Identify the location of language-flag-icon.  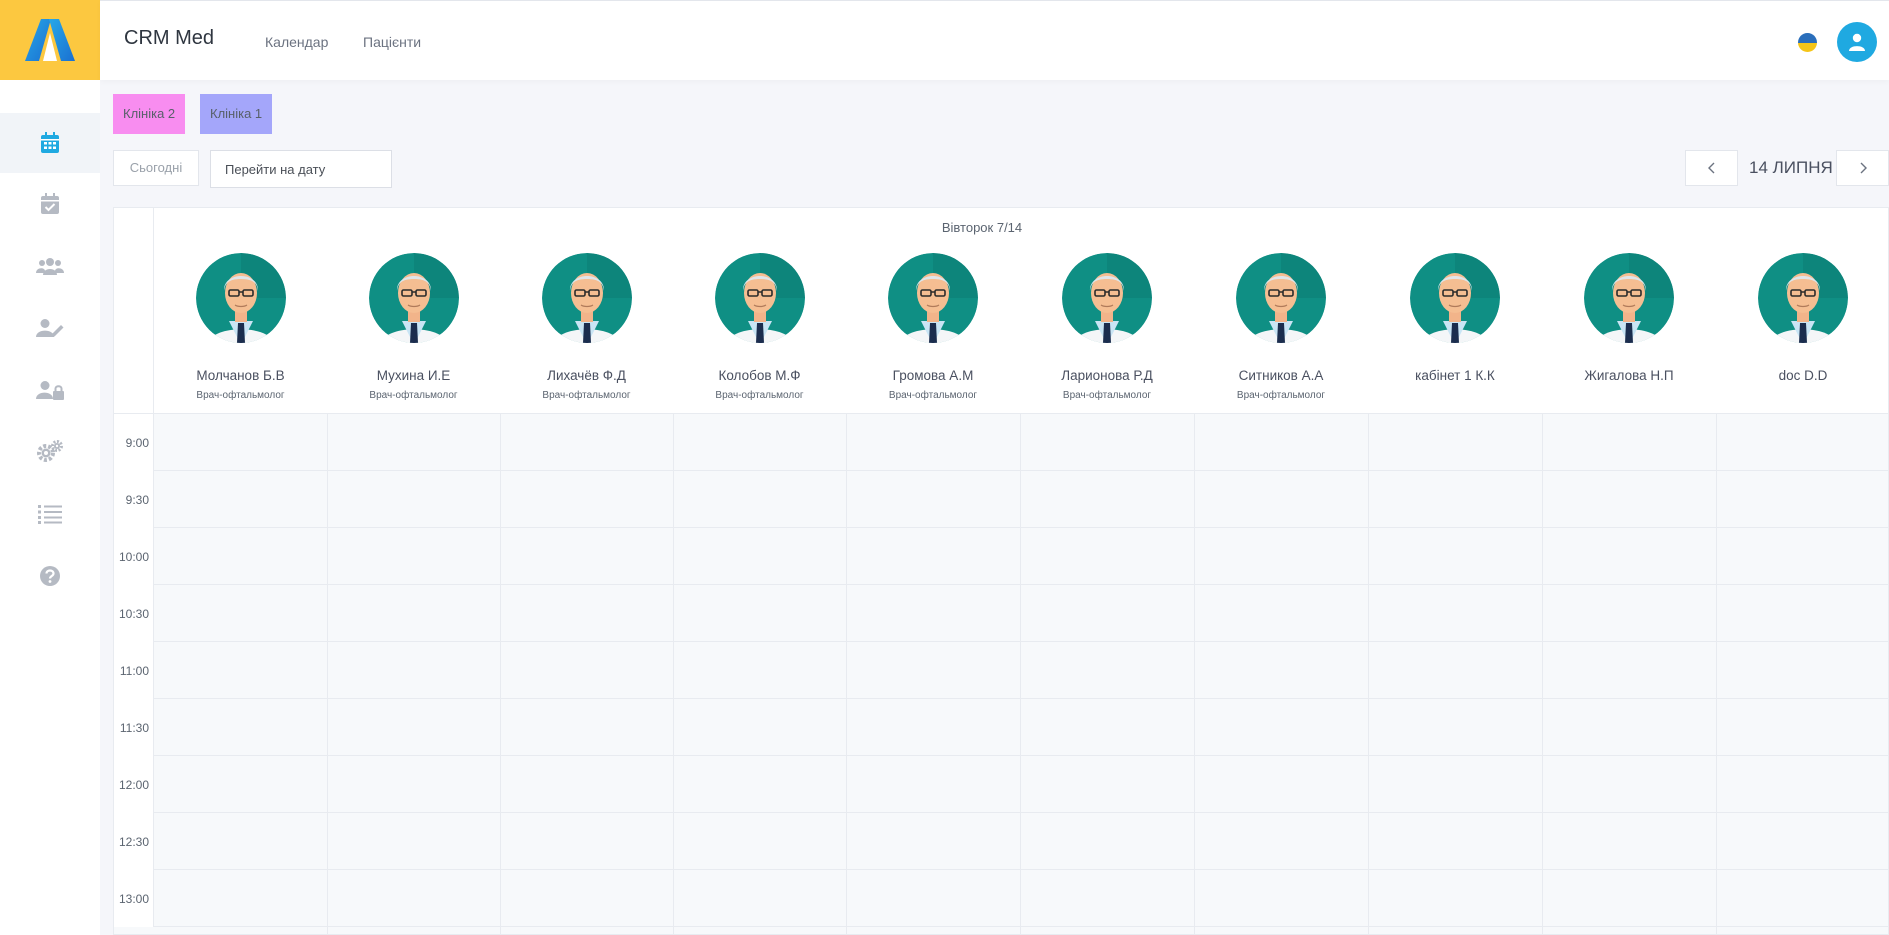
(1807, 42).